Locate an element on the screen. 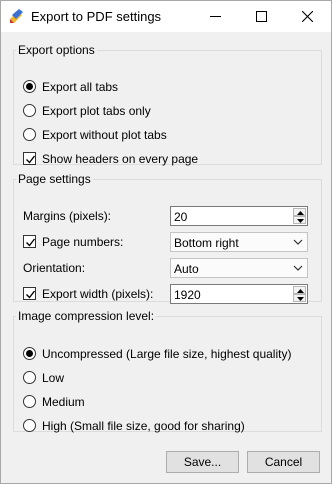 This screenshot has height=484, width=332. title-bar: Export to PDF settings is located at coordinates (166, 16).